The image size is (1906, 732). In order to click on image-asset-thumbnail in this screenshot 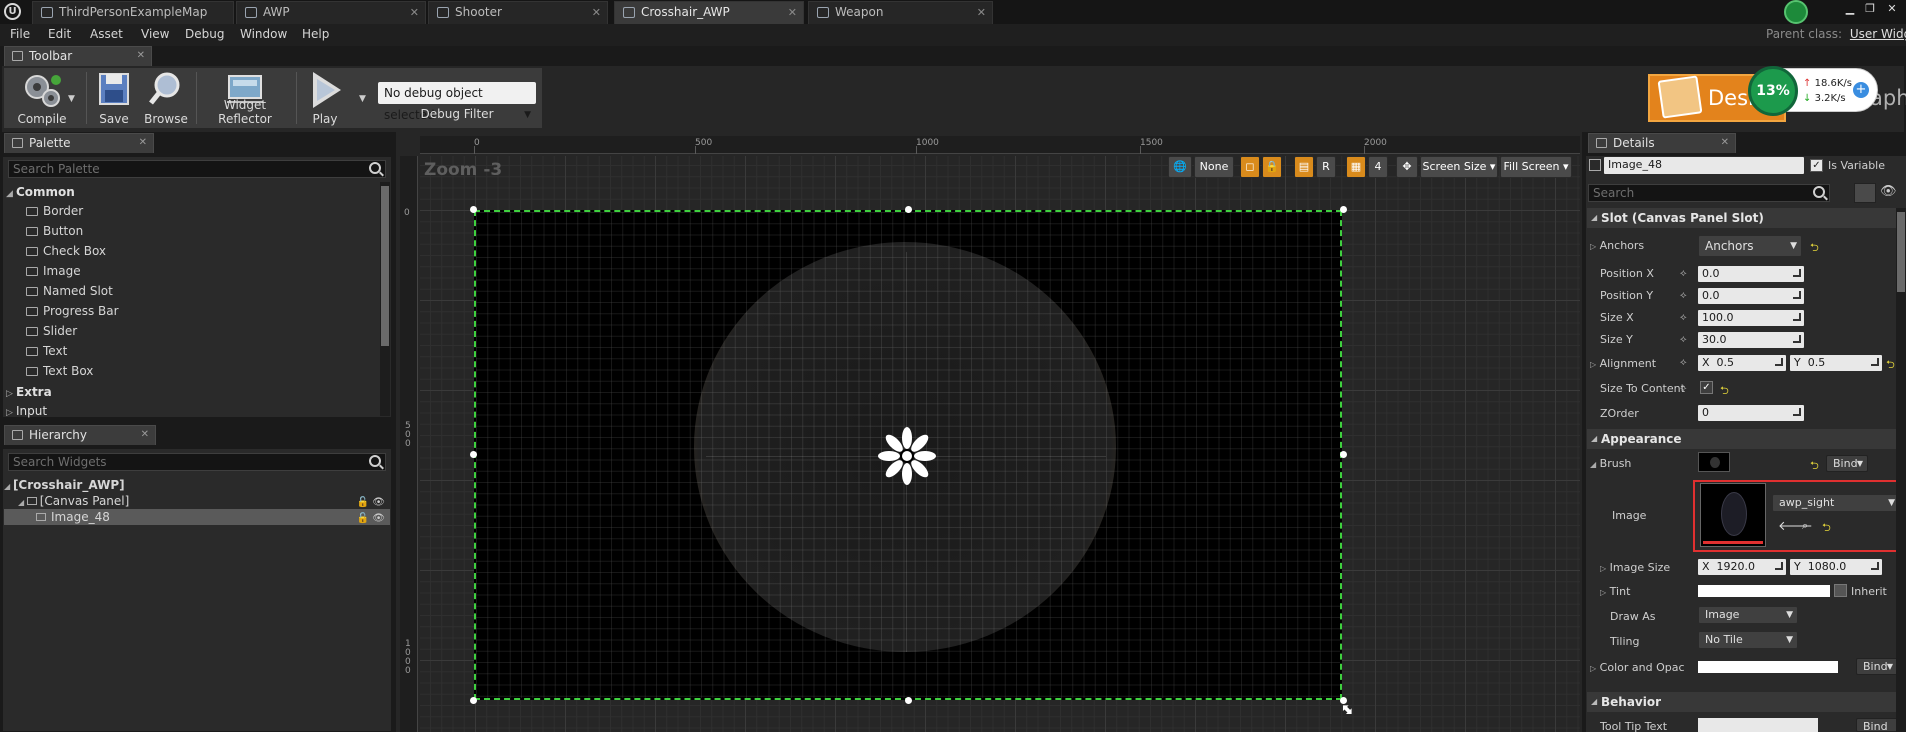, I will do `click(1733, 515)`.